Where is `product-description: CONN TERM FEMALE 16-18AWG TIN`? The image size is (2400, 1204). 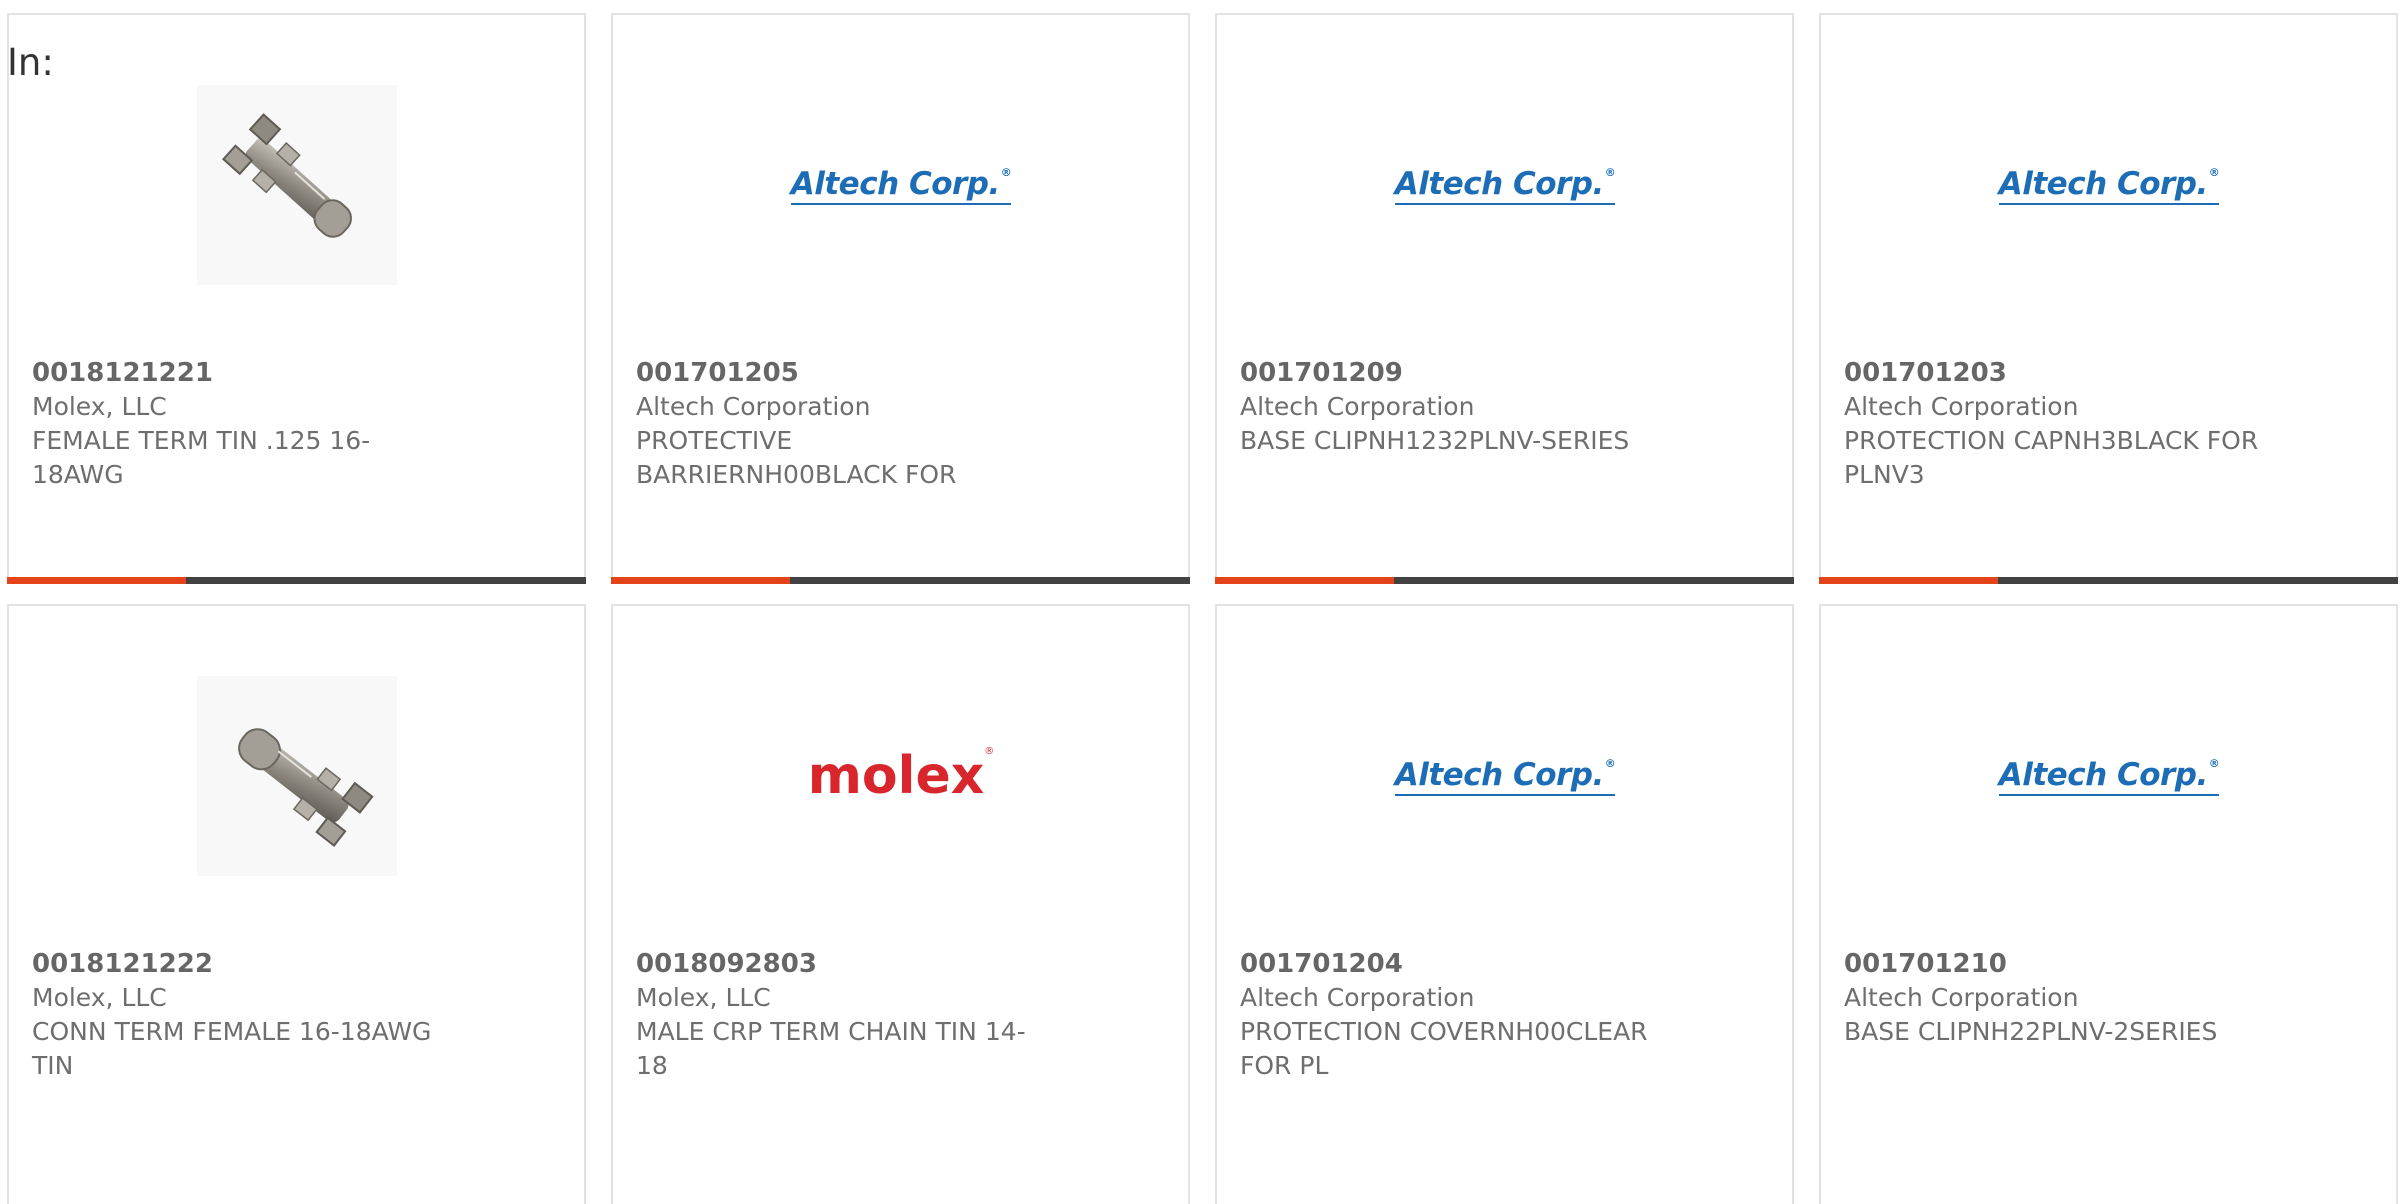 product-description: CONN TERM FEMALE 16-18AWG TIN is located at coordinates (232, 1048).